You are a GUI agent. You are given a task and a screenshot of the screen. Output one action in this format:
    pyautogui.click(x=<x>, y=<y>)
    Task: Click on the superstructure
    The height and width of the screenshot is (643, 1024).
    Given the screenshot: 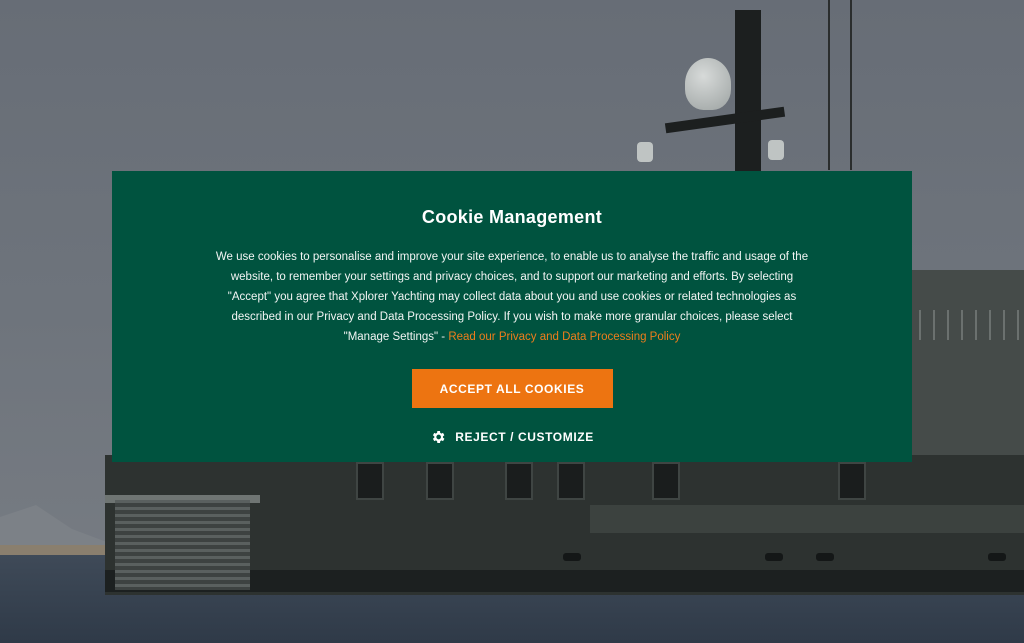 What is the action you would take?
    pyautogui.click(x=964, y=365)
    